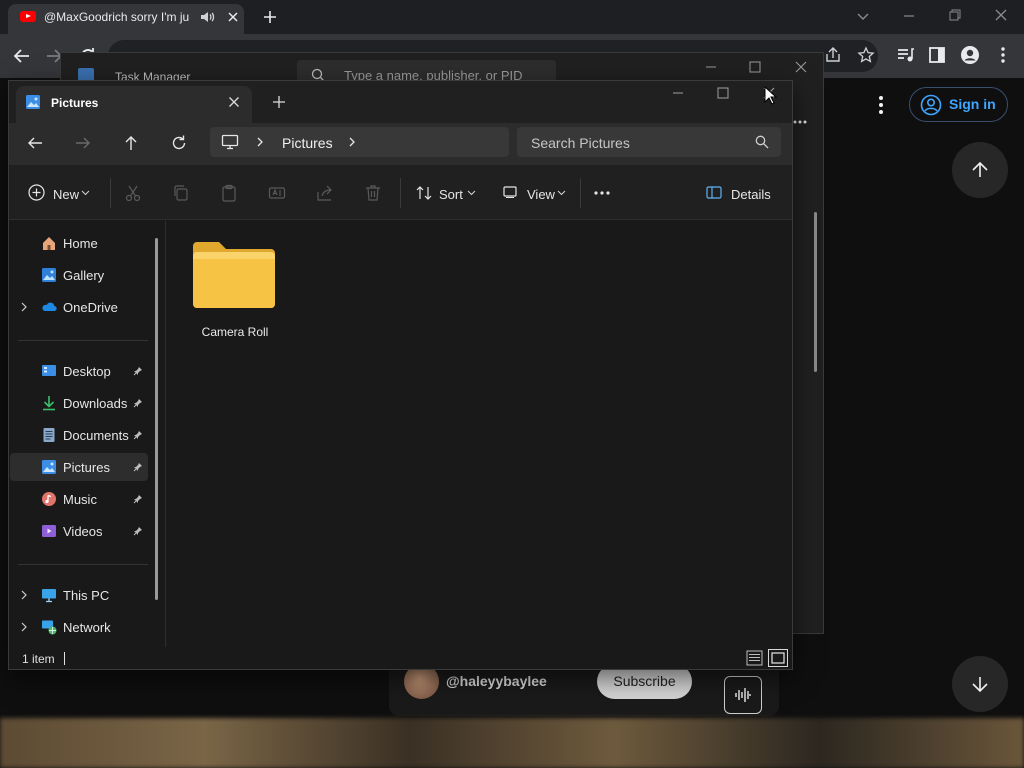 The image size is (1024, 768). What do you see at coordinates (580, 143) in the screenshot?
I see `search-placeholder: Search Pictures` at bounding box center [580, 143].